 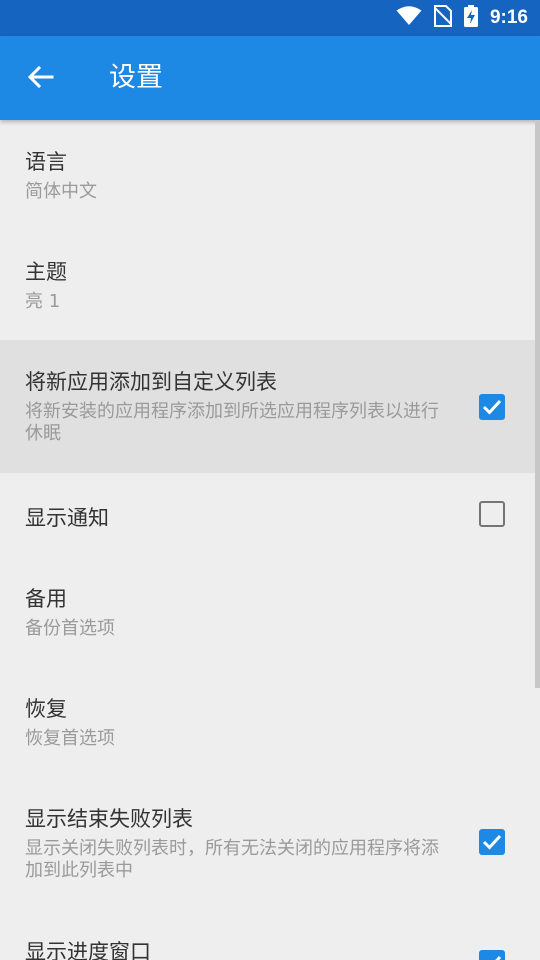 I want to click on show-progress-window-checkbox, so click(x=492, y=955).